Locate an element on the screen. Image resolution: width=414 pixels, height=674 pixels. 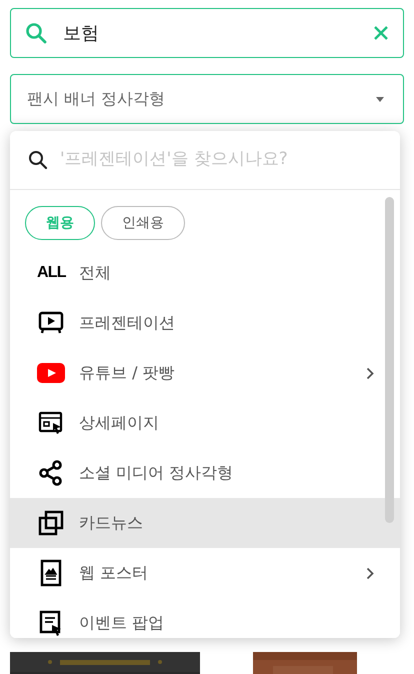
filter-chip: 인쇄용 is located at coordinates (143, 223).